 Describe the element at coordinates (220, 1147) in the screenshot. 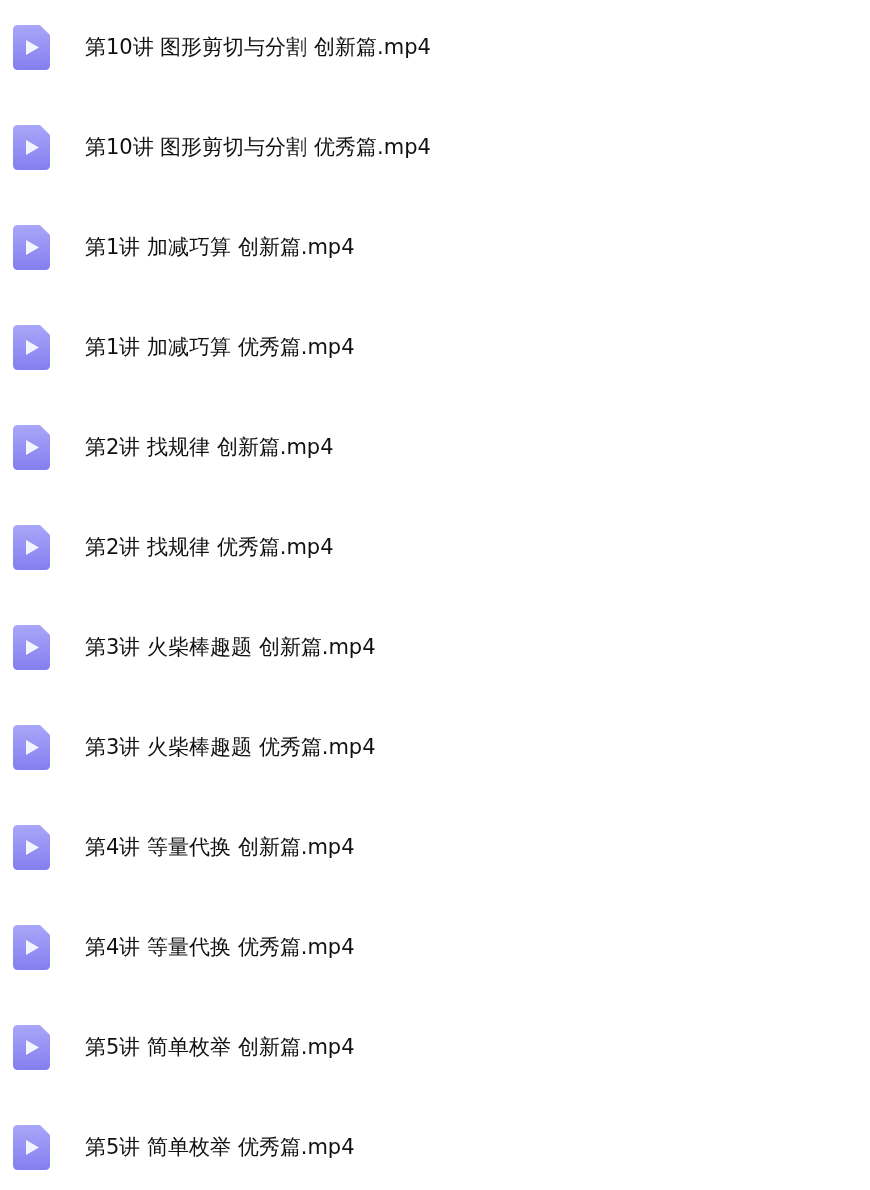

I see `file-name: 第5讲 简单枚举 优秀篇.mp4` at that location.